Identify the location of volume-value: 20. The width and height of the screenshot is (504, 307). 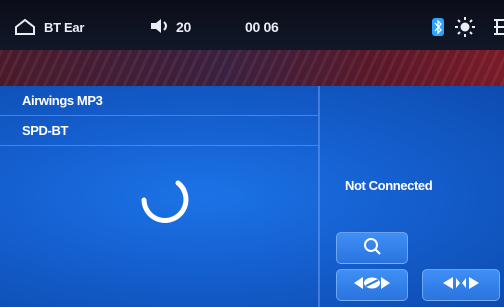
(183, 27).